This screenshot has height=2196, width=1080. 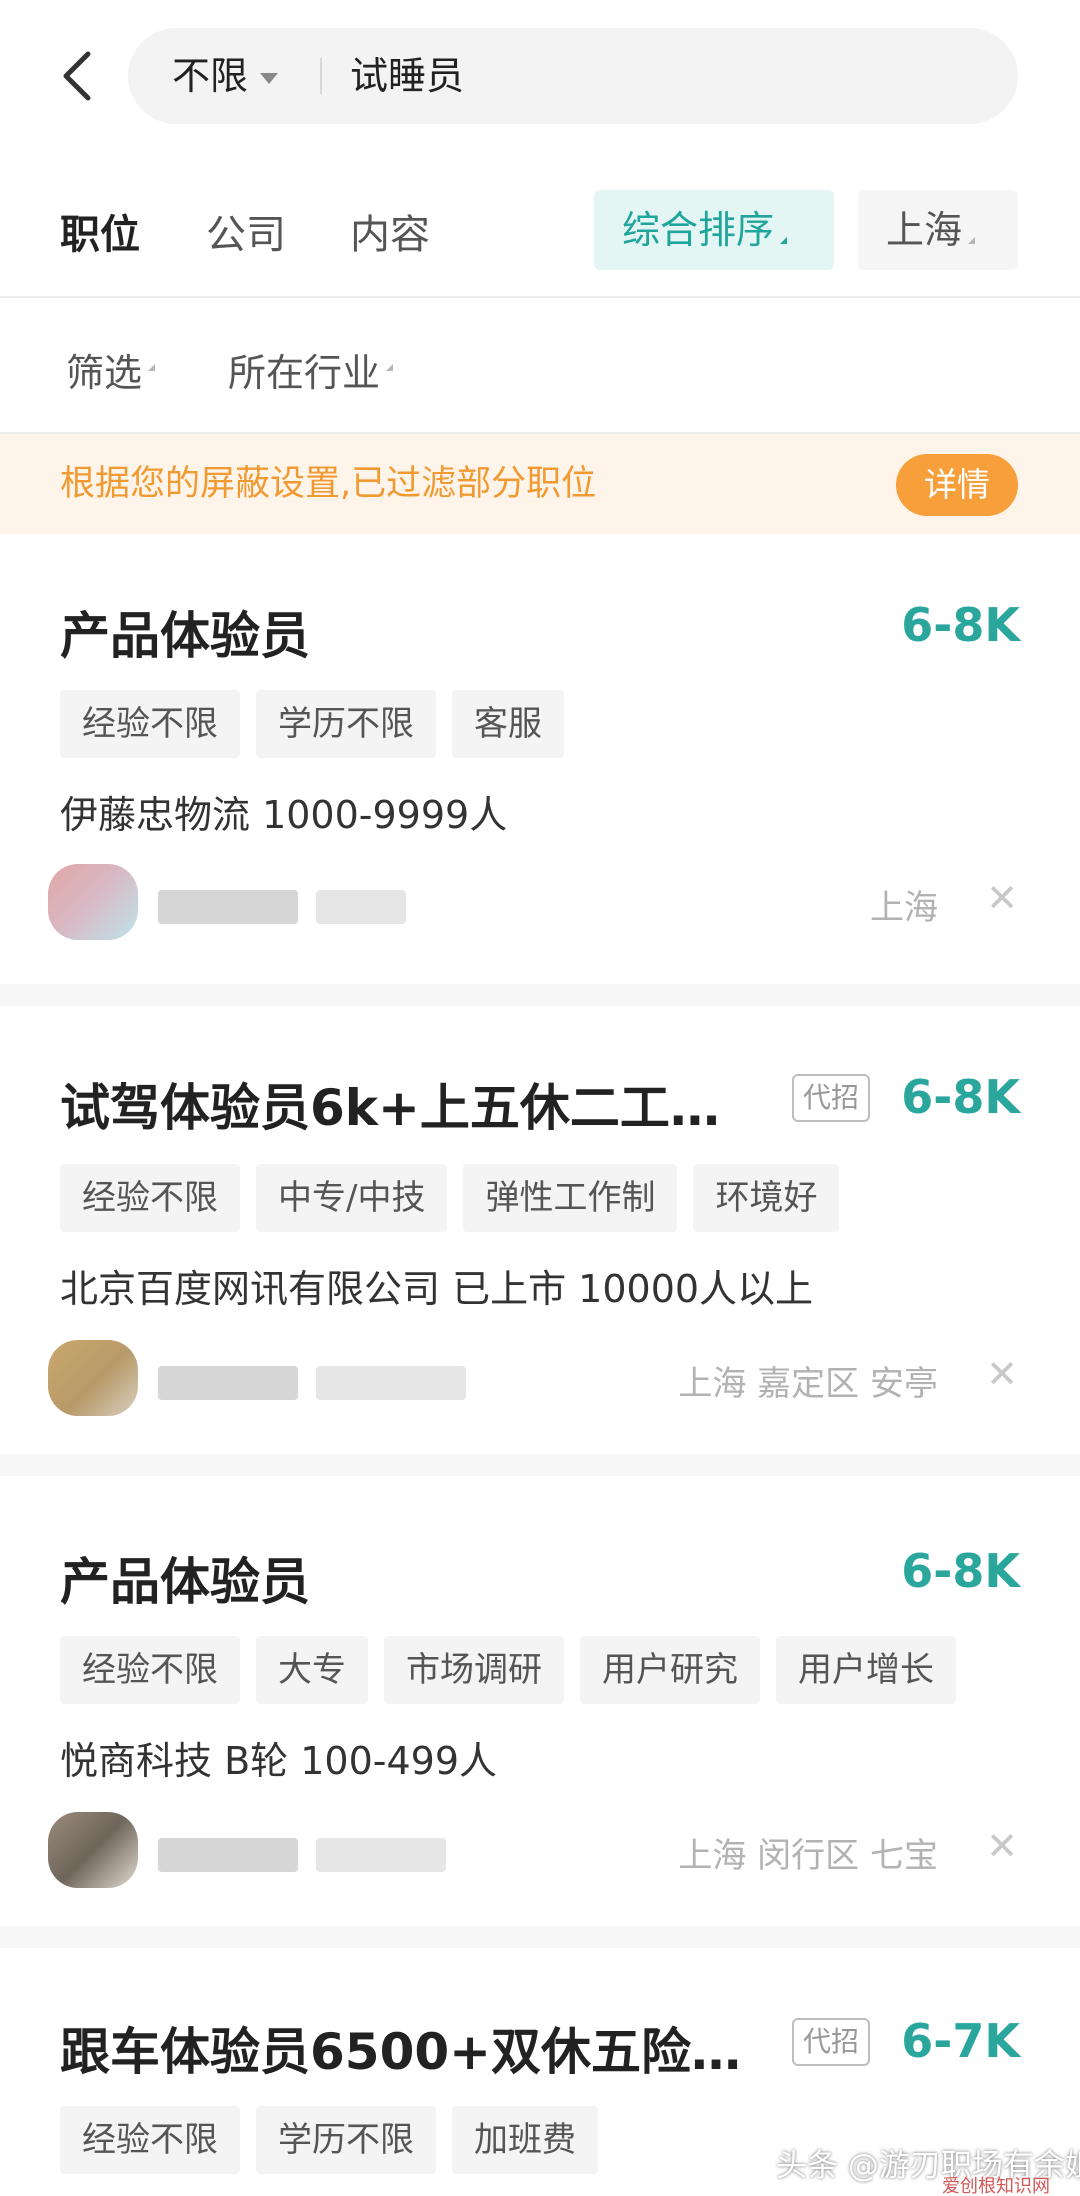 I want to click on search-box: 不限 试睡员, so click(x=573, y=76).